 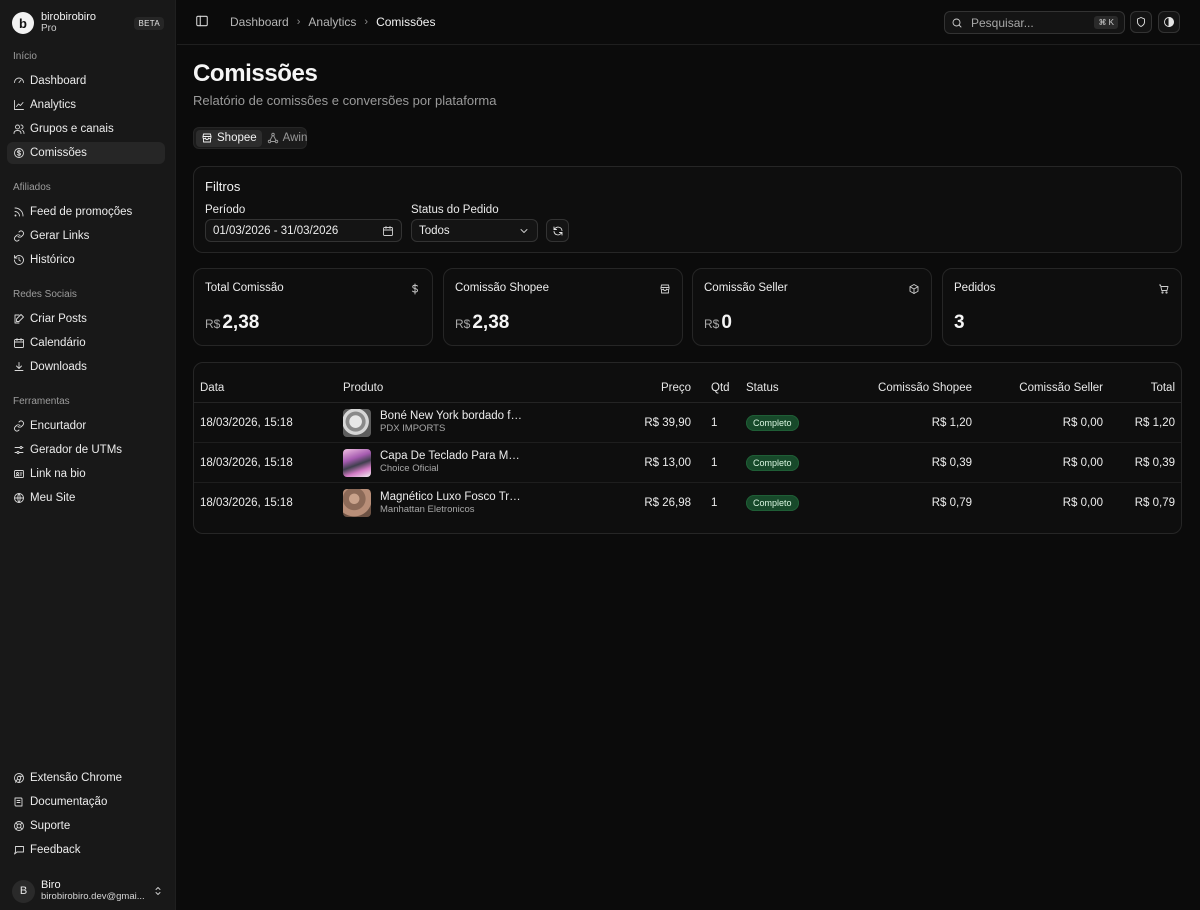 I want to click on sidebar-toggle-button, so click(x=203, y=22).